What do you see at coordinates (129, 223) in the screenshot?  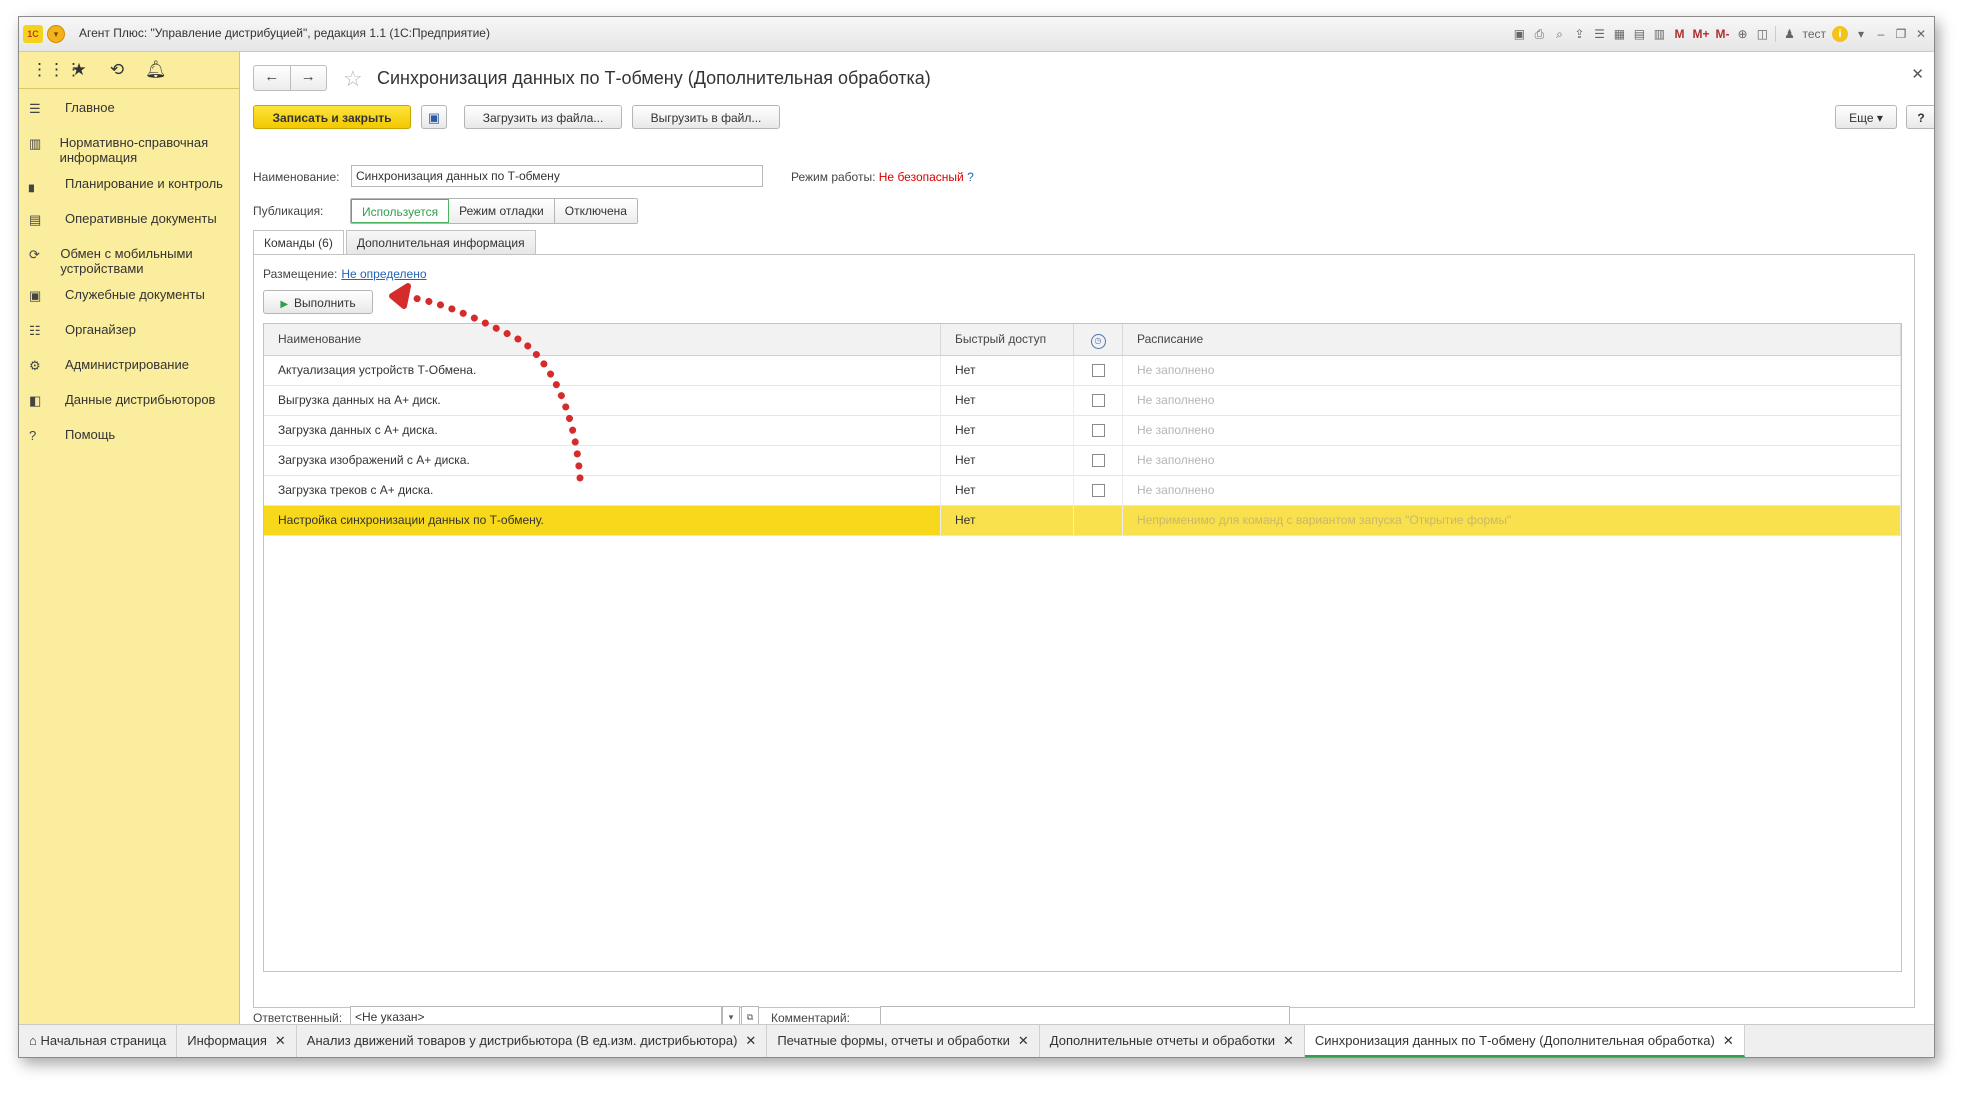 I see `sidebar-item-documents: ▤ Оперативные документы` at bounding box center [129, 223].